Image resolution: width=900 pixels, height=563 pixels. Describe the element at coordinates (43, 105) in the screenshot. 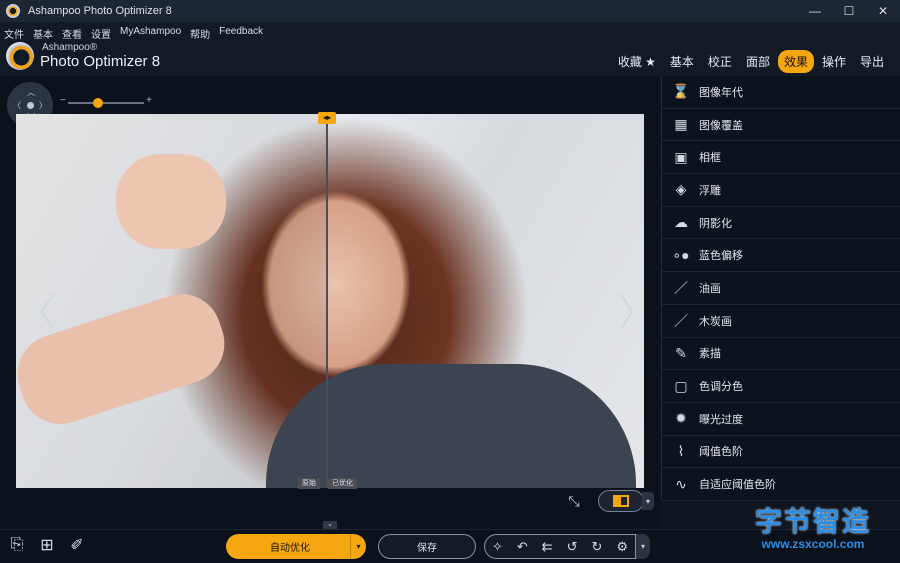

I see `pan-right-icon: 〉` at that location.